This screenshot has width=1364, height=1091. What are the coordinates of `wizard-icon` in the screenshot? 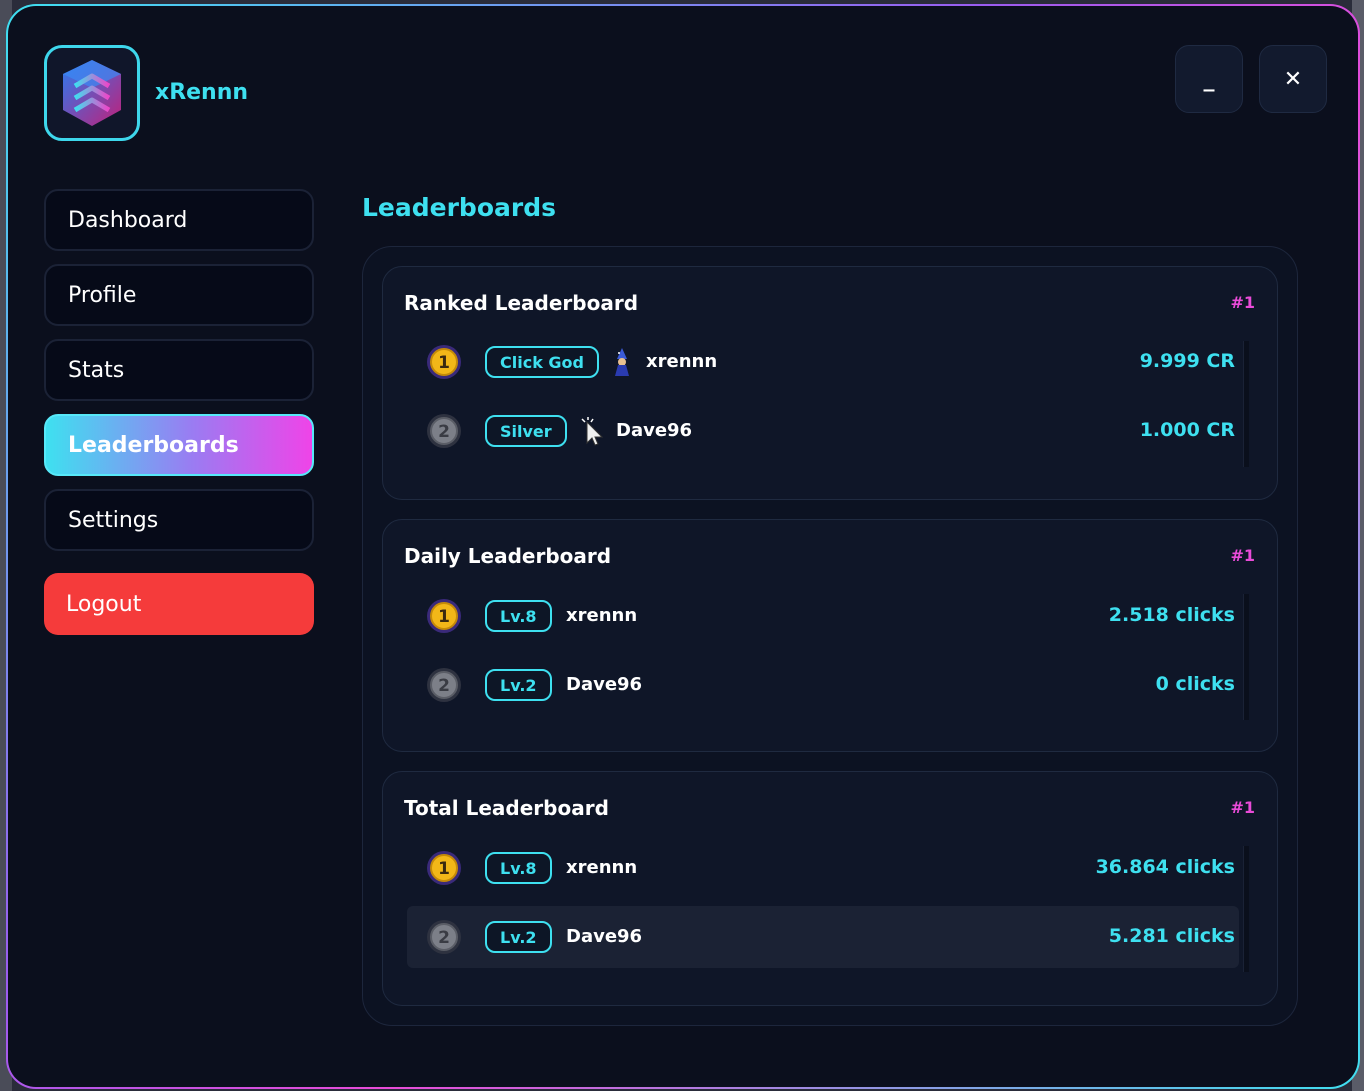 It's located at (622, 362).